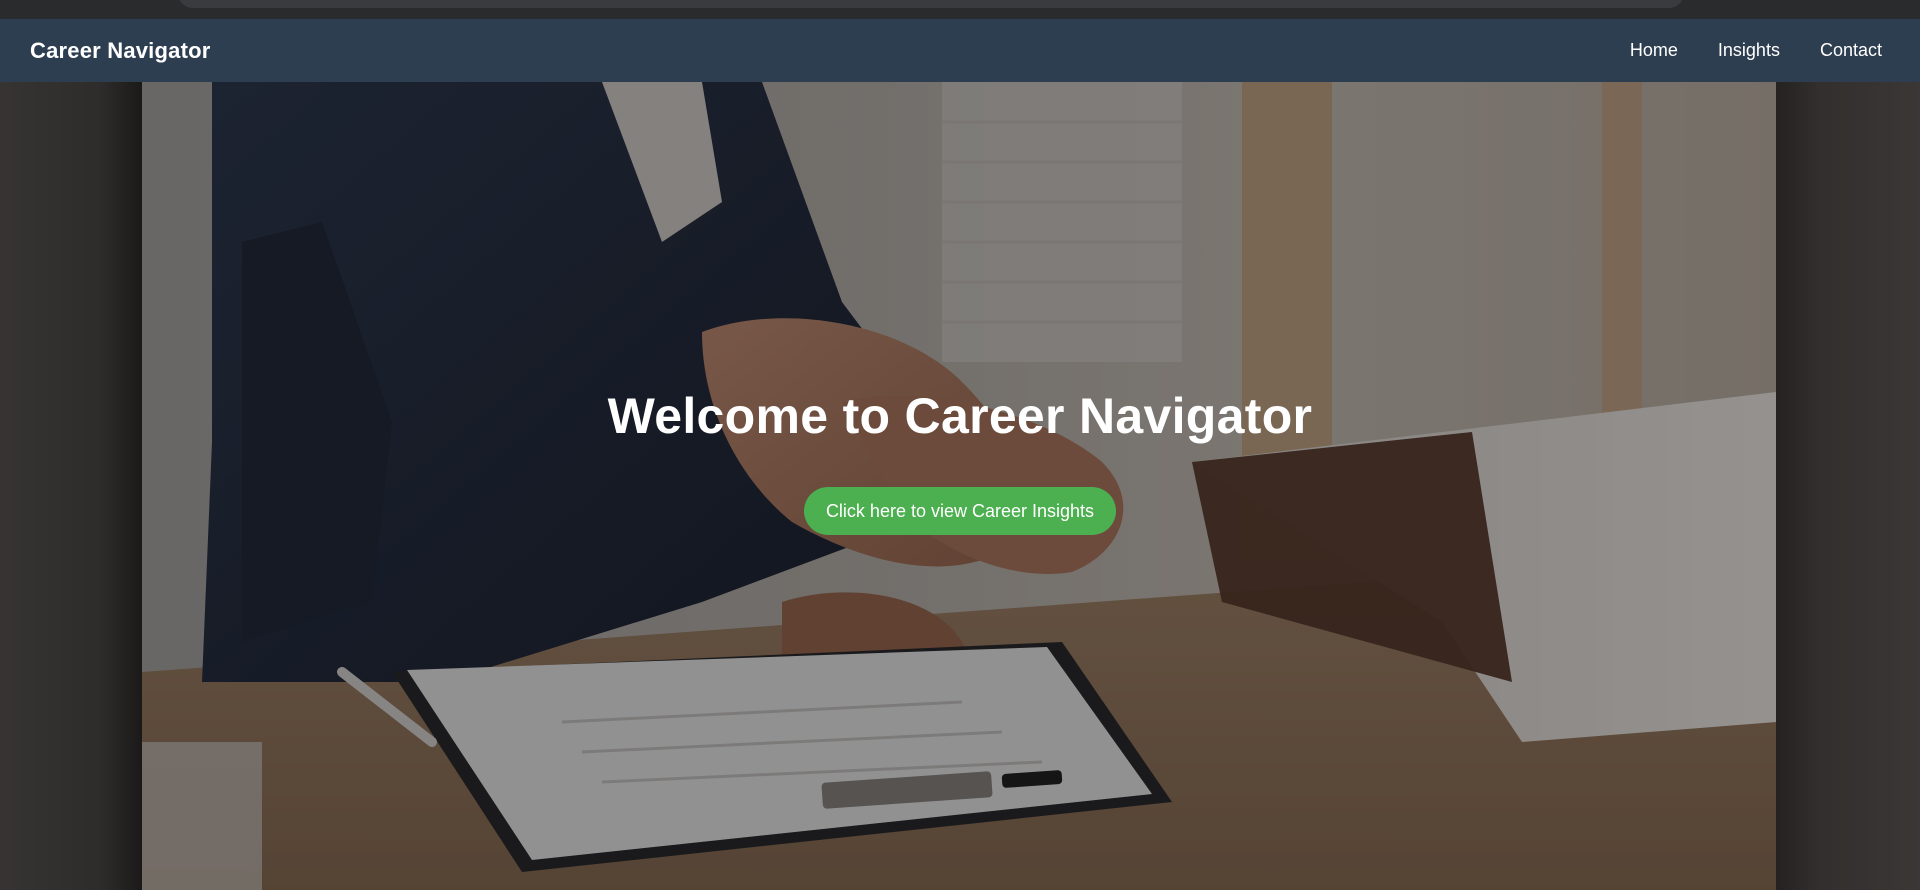 This screenshot has height=890, width=1920. Describe the element at coordinates (960, 9) in the screenshot. I see `browser-top-strip` at that location.